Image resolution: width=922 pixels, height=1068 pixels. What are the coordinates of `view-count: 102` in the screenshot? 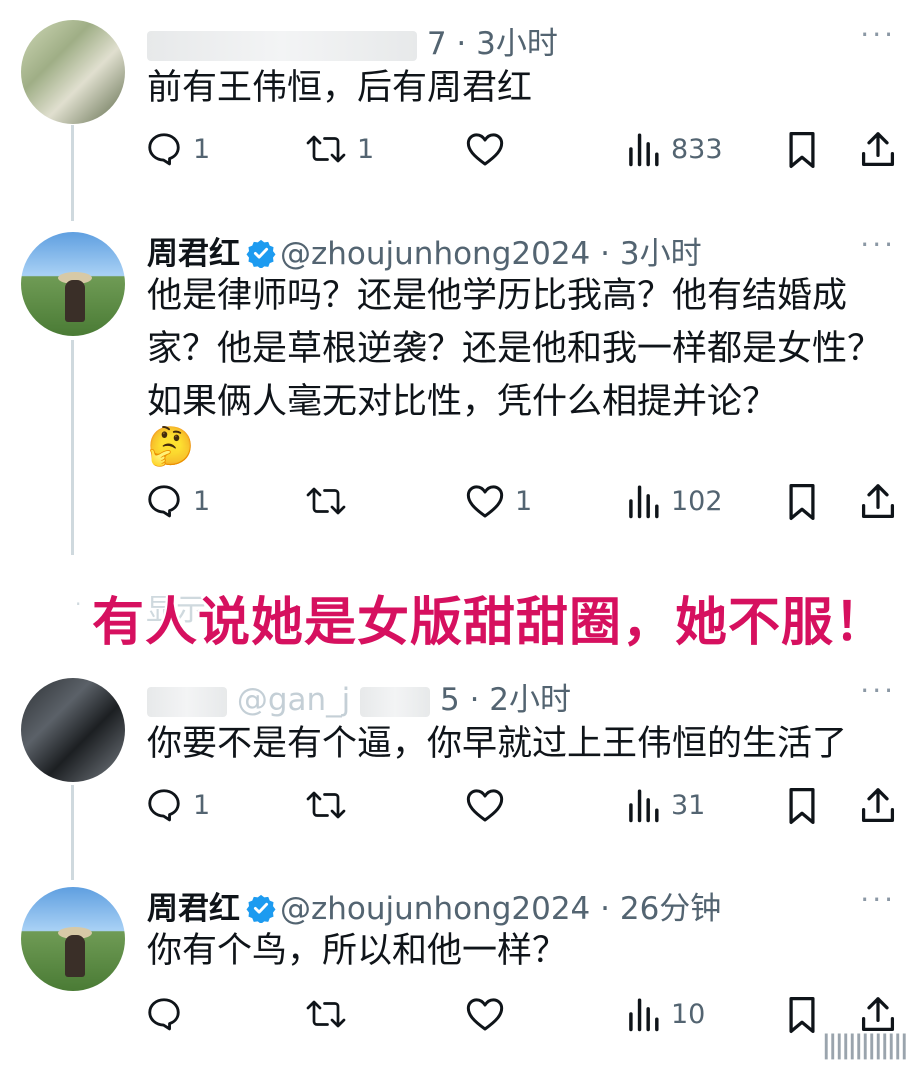 It's located at (697, 501).